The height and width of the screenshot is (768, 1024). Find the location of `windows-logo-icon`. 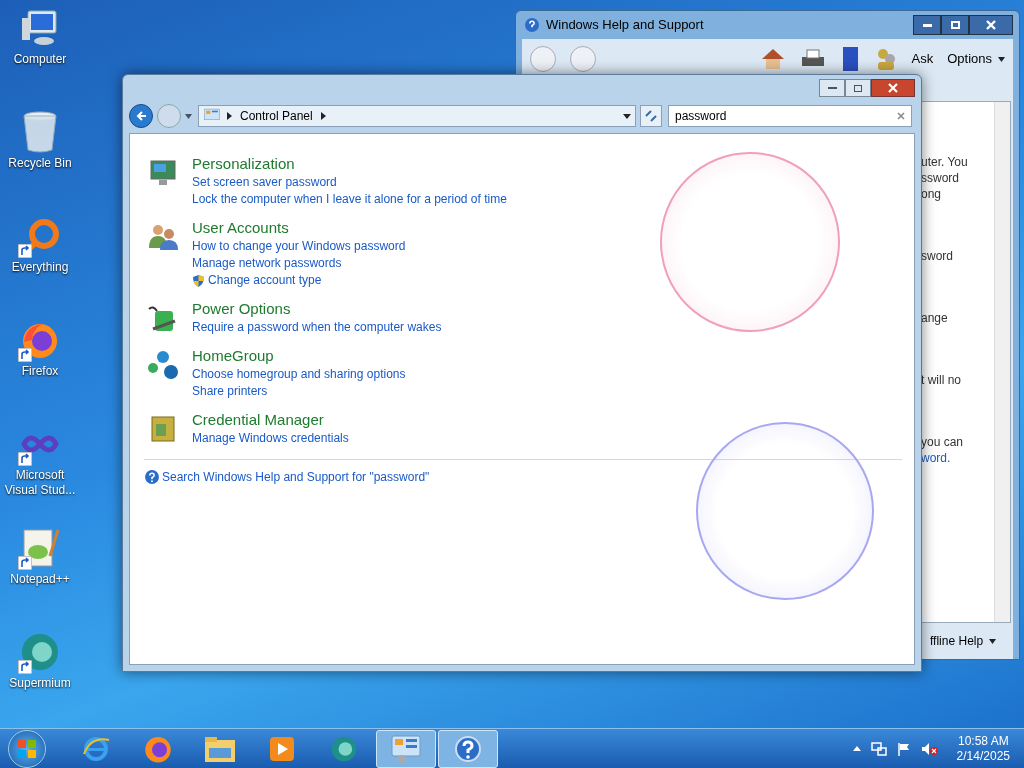

windows-logo-icon is located at coordinates (27, 748).